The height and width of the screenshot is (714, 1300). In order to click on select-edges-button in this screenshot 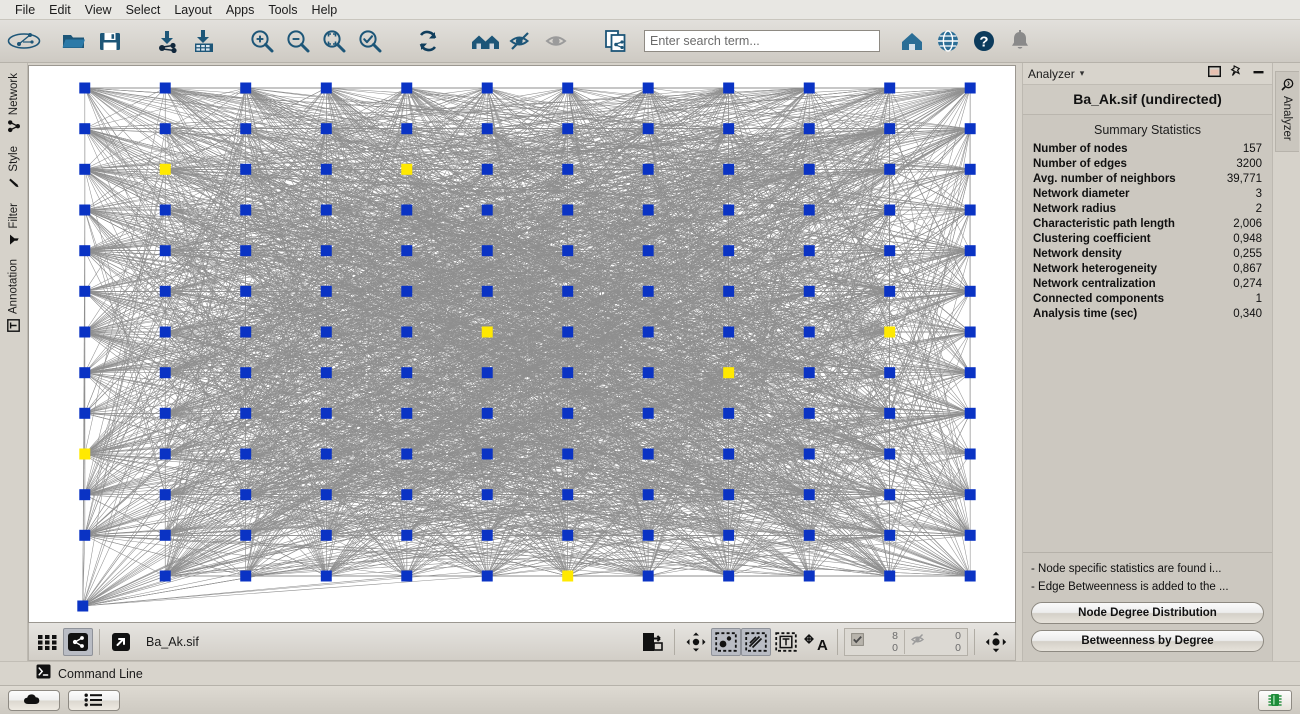, I will do `click(756, 641)`.